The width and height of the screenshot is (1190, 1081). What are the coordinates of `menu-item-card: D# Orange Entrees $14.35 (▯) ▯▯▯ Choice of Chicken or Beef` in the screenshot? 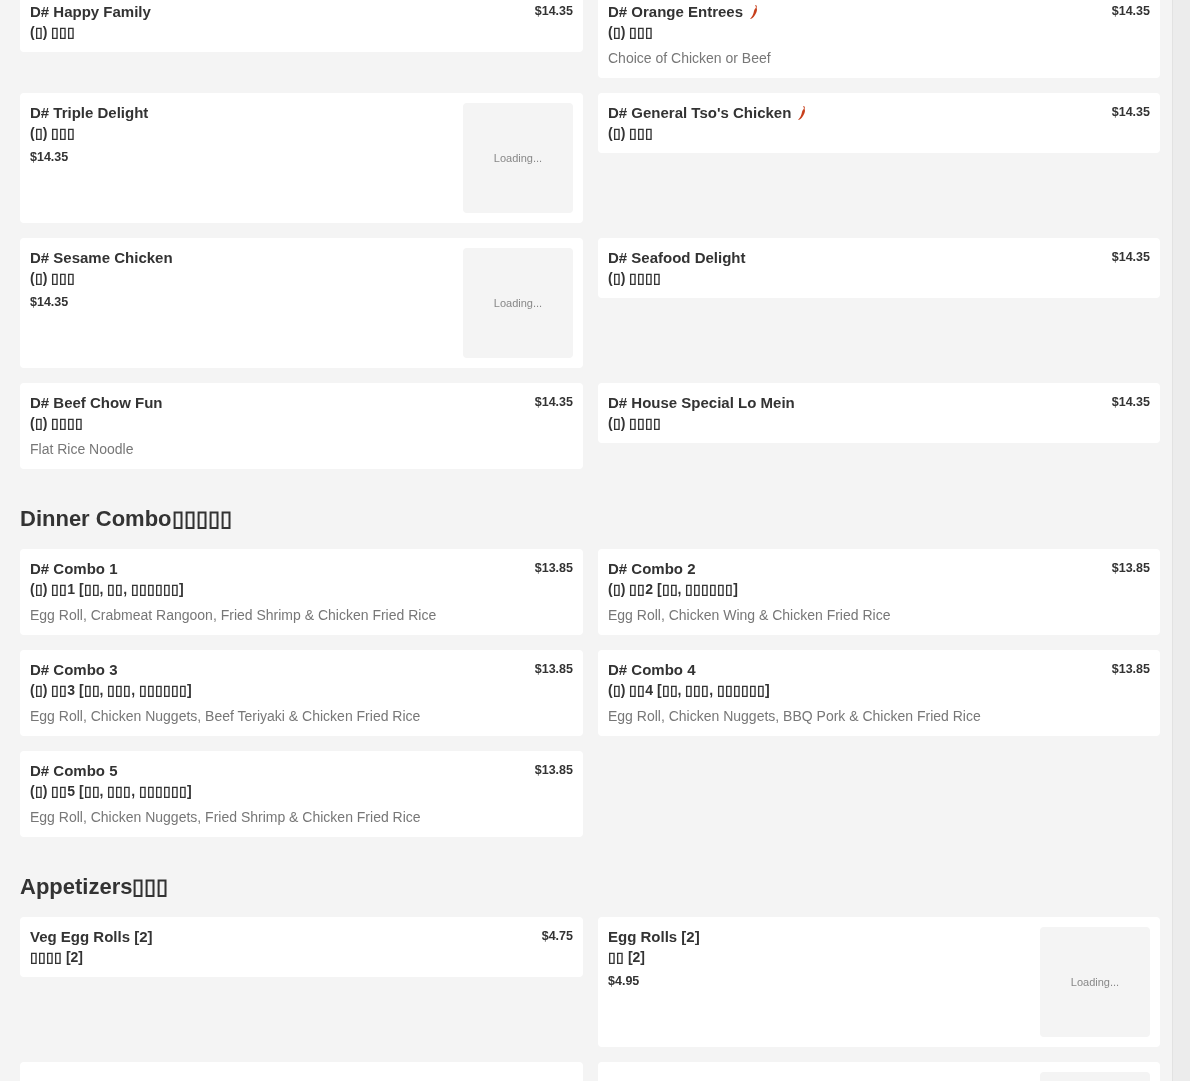 It's located at (879, 39).